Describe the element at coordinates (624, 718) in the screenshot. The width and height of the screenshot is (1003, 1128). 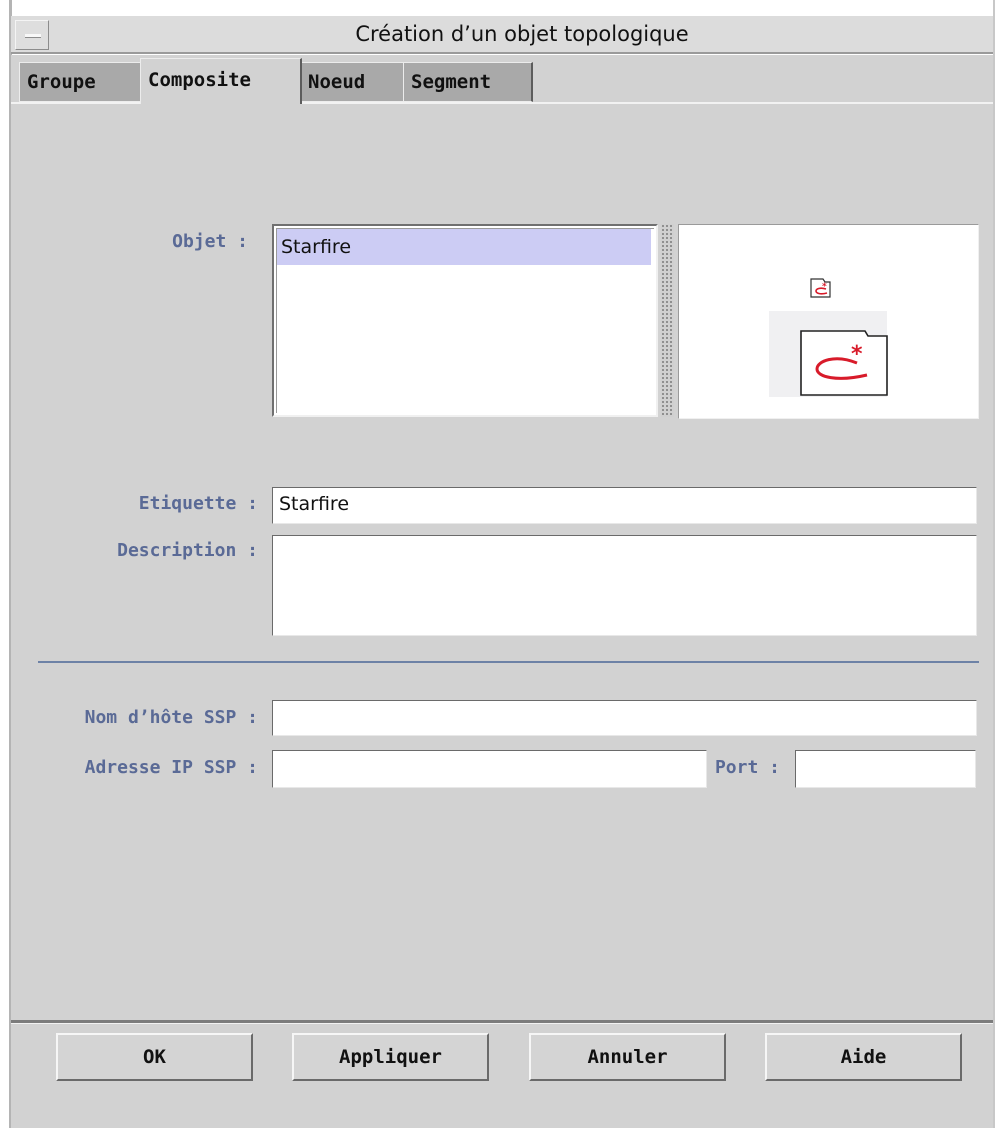
I see `hostname-field` at that location.